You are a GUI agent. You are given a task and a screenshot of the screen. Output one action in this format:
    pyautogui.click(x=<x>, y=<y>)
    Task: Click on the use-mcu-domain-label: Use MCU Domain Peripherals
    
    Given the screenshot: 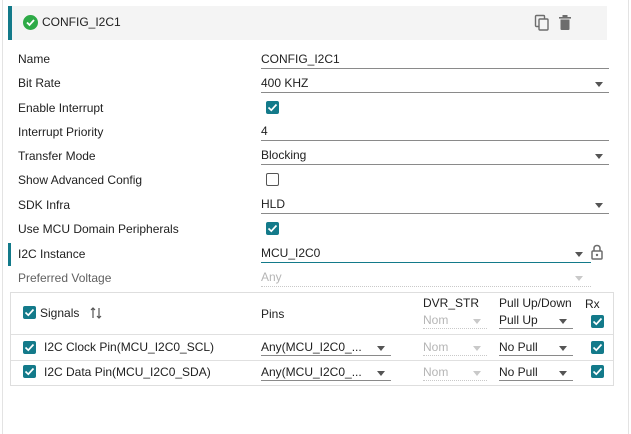 What is the action you would take?
    pyautogui.click(x=98, y=229)
    